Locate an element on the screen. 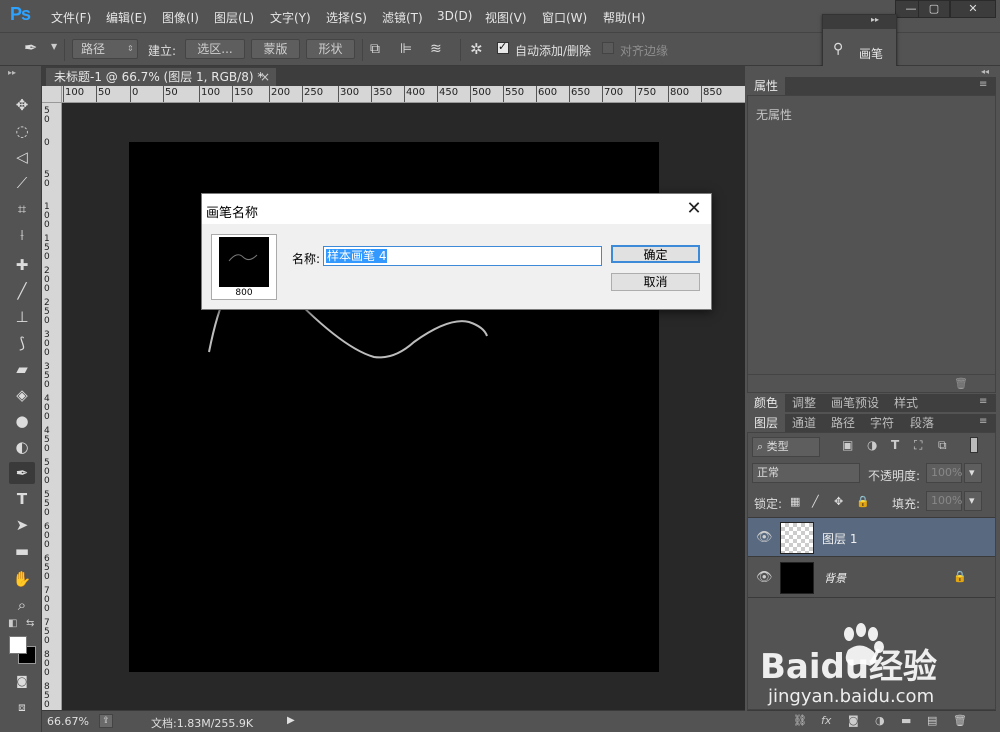 The height and width of the screenshot is (732, 1000). foreground-color-swatch is located at coordinates (18, 645).